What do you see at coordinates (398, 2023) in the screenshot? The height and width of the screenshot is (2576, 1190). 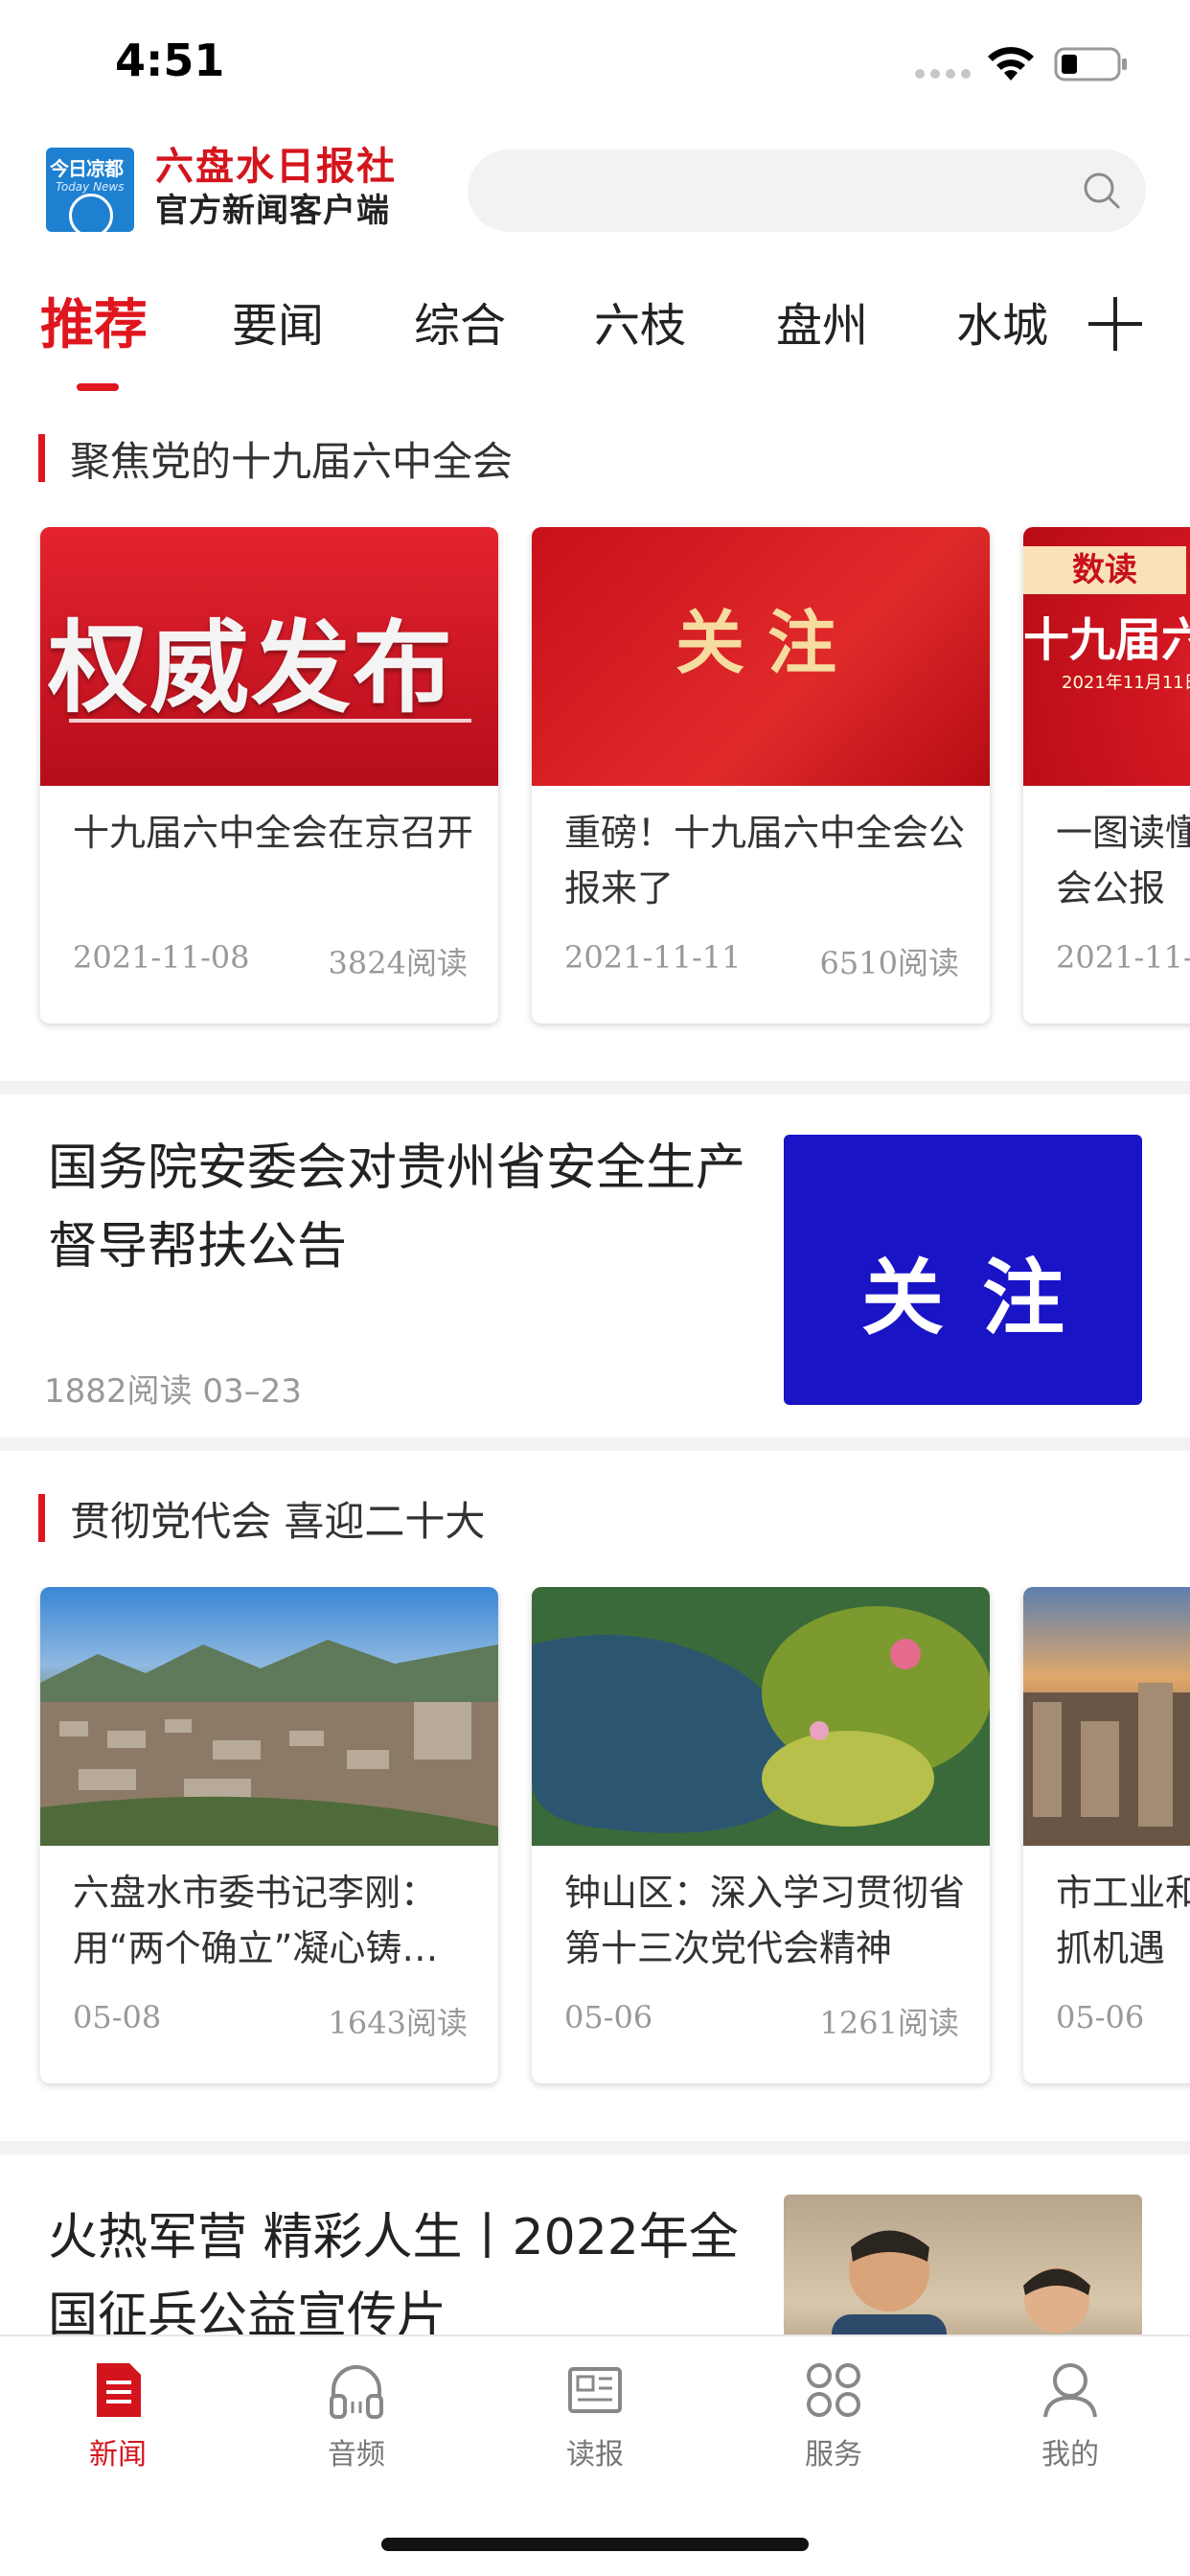 I see `card-read-count: 1643阅读` at bounding box center [398, 2023].